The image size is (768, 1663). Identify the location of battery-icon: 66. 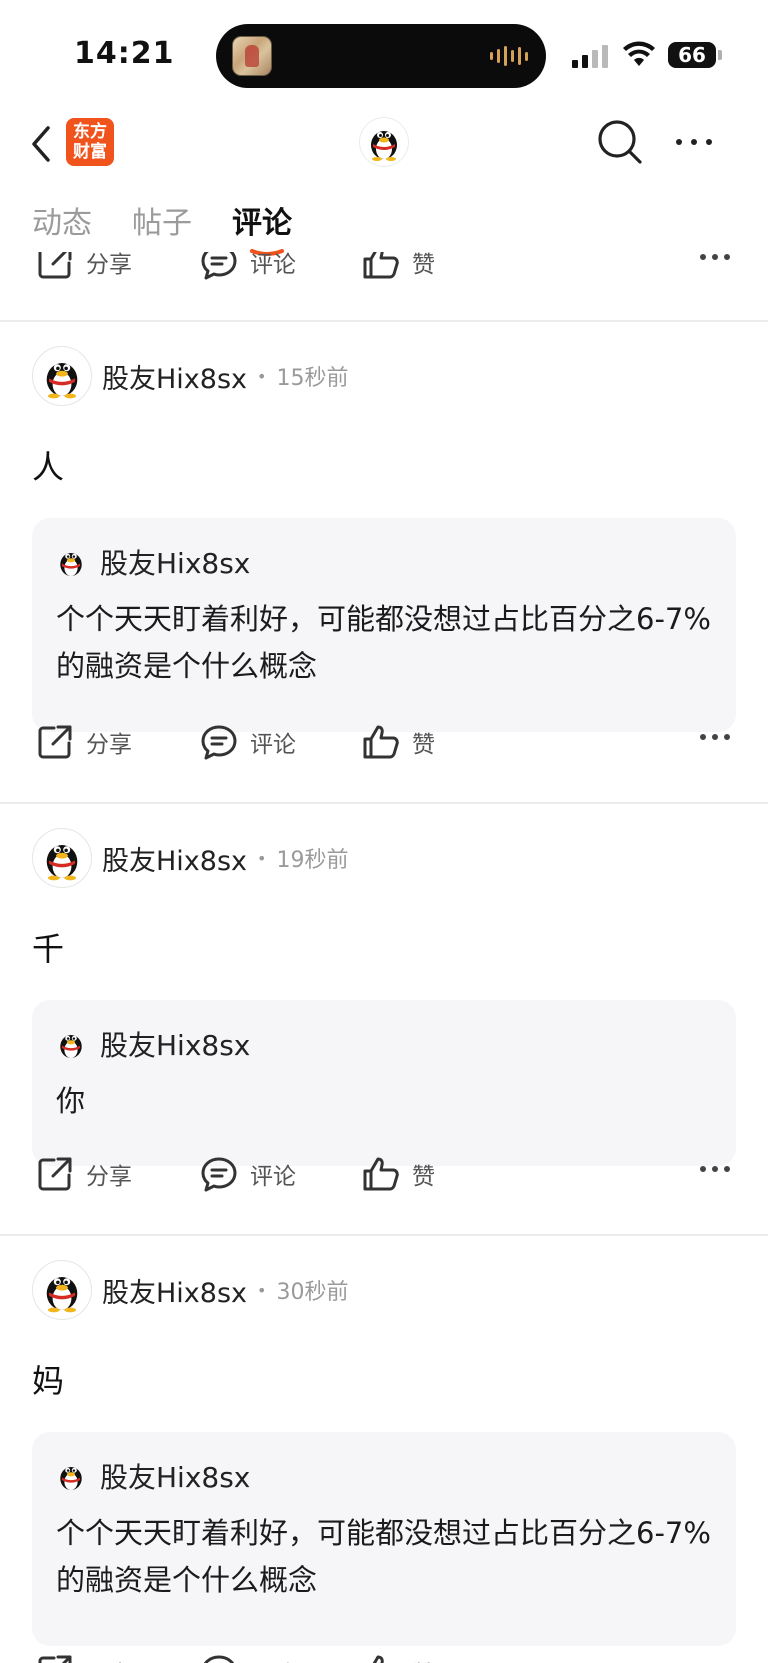
(695, 55).